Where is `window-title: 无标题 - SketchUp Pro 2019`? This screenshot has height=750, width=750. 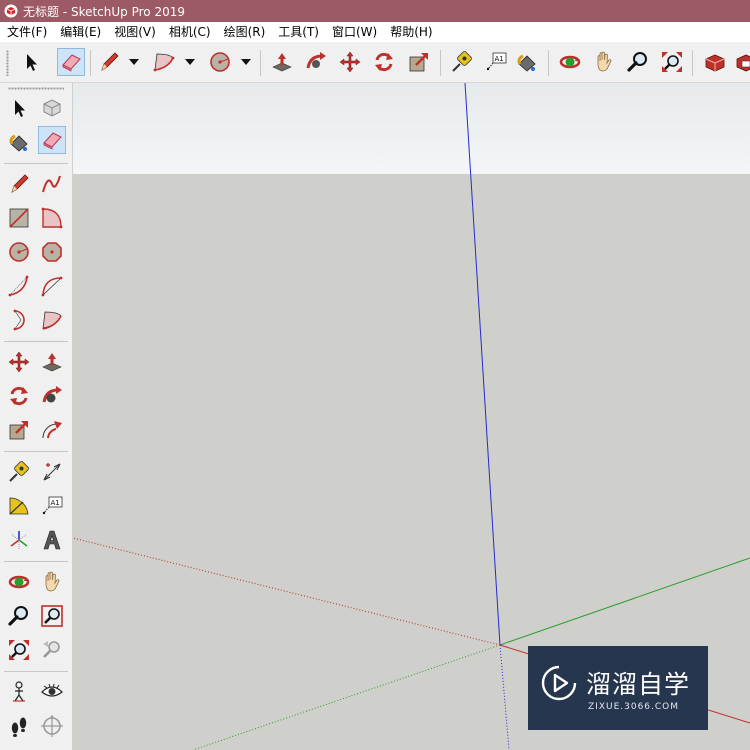 window-title: 无标题 - SketchUp Pro 2019 is located at coordinates (104, 11).